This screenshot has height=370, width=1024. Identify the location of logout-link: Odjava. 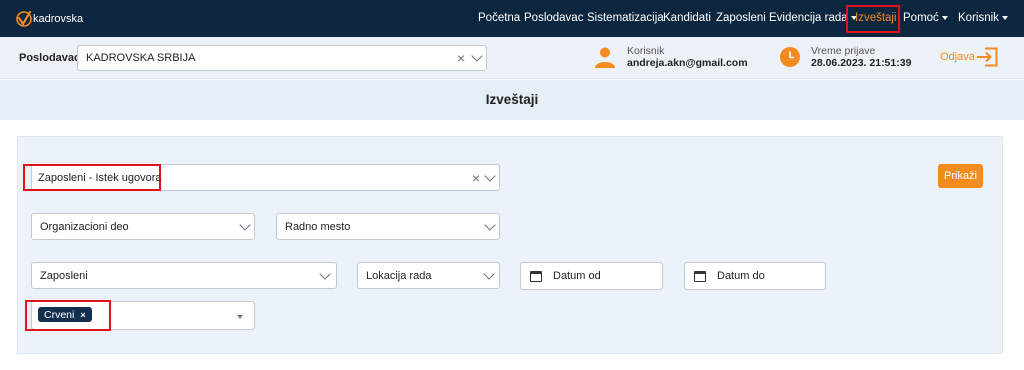
(957, 57).